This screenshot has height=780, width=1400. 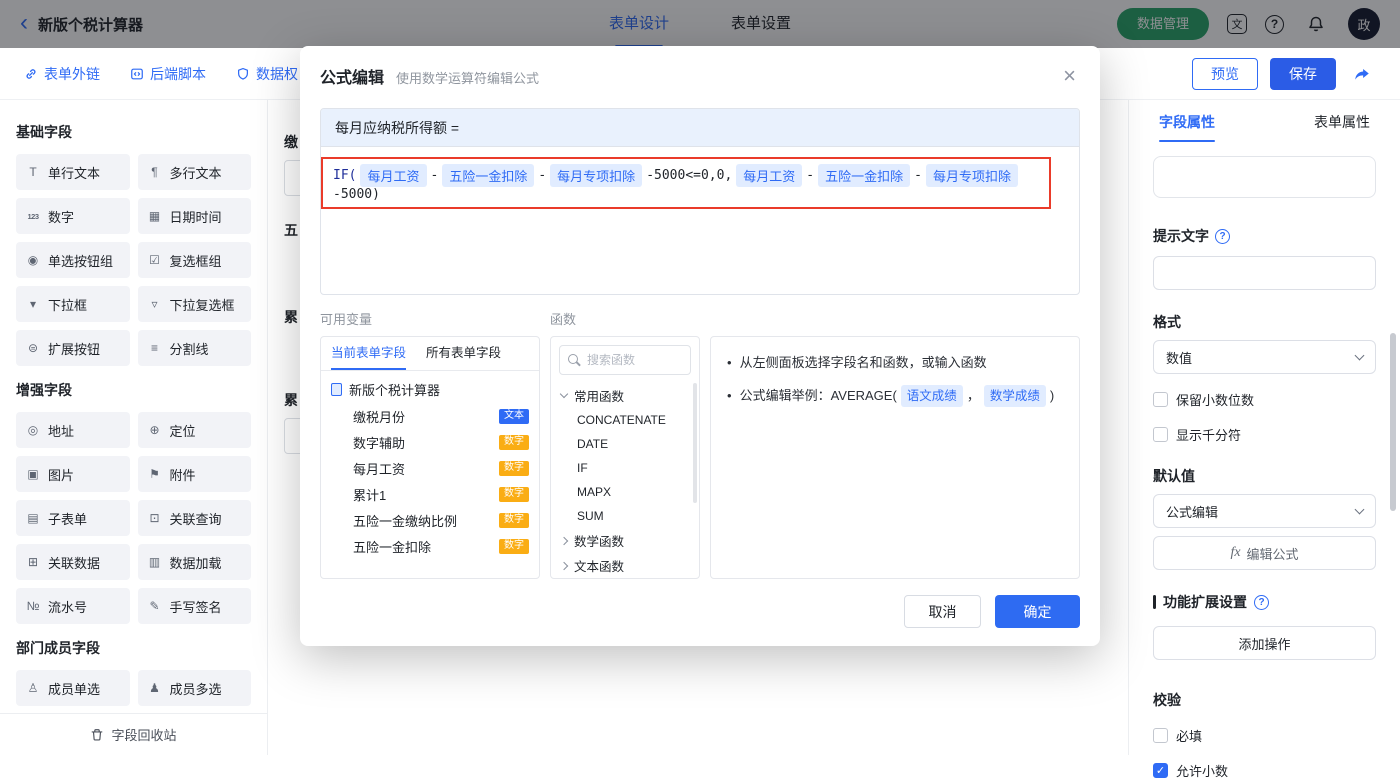 I want to click on variable-item: 累计1数字, so click(x=430, y=494).